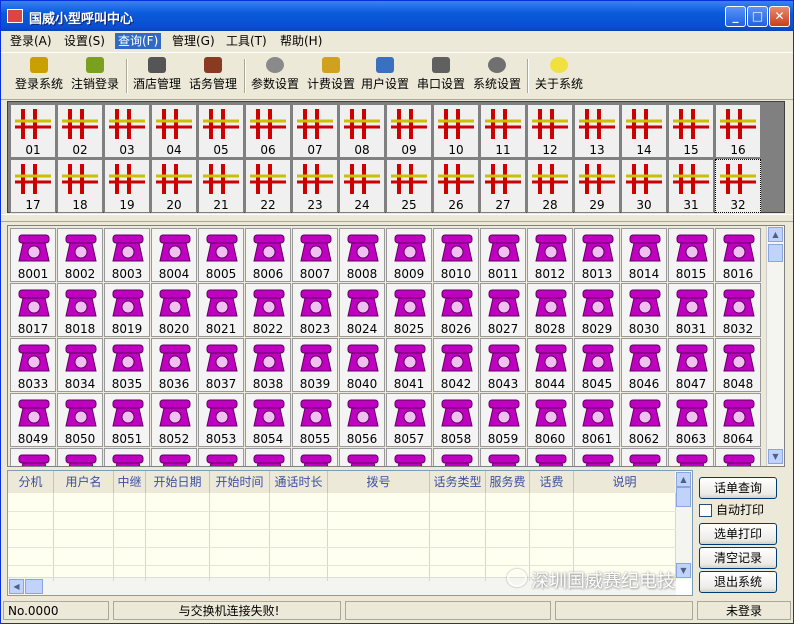  What do you see at coordinates (33, 420) in the screenshot?
I see `extension-cell: 8049` at bounding box center [33, 420].